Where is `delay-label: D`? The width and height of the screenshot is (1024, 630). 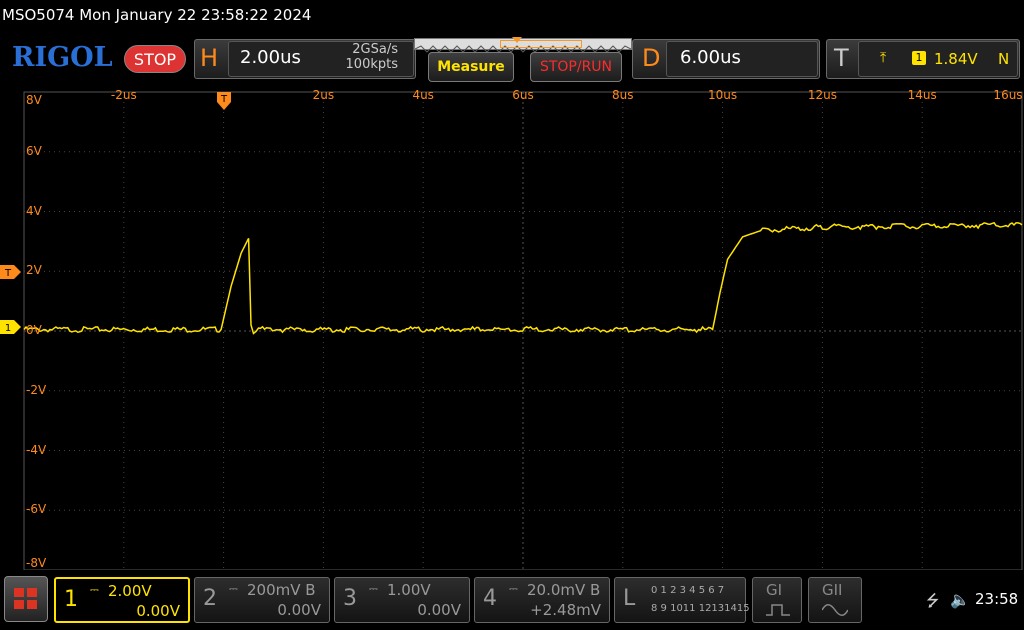 delay-label: D is located at coordinates (651, 58).